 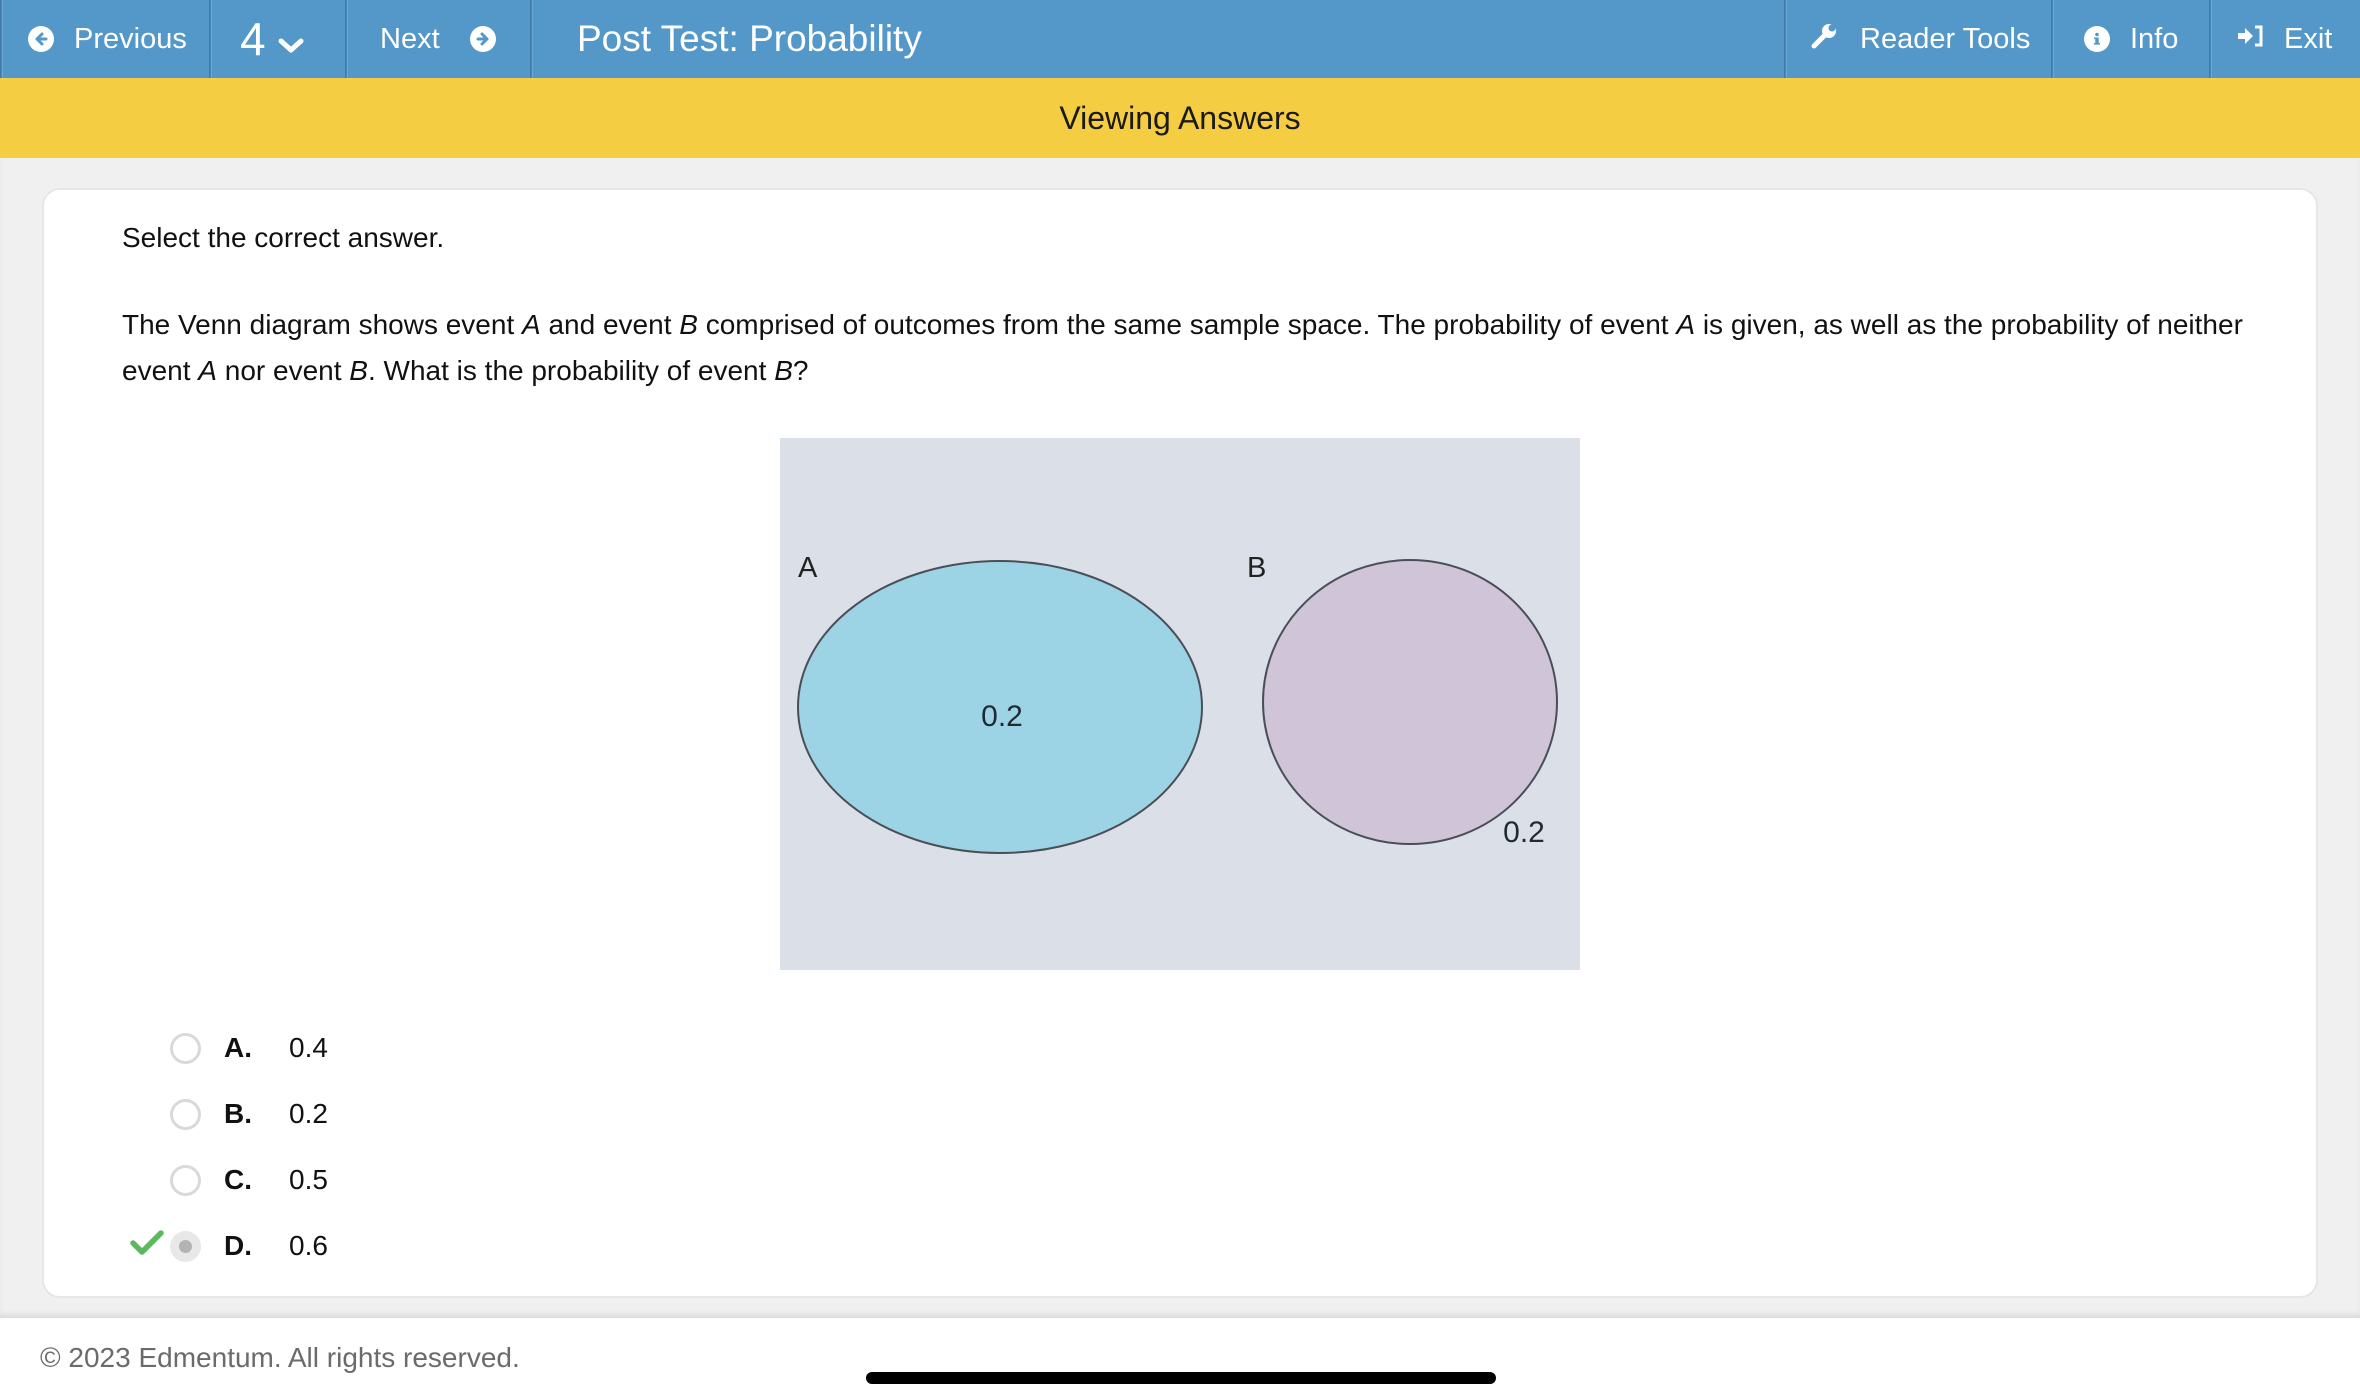 I want to click on instruction-text: Select the correct answer., so click(x=283, y=237).